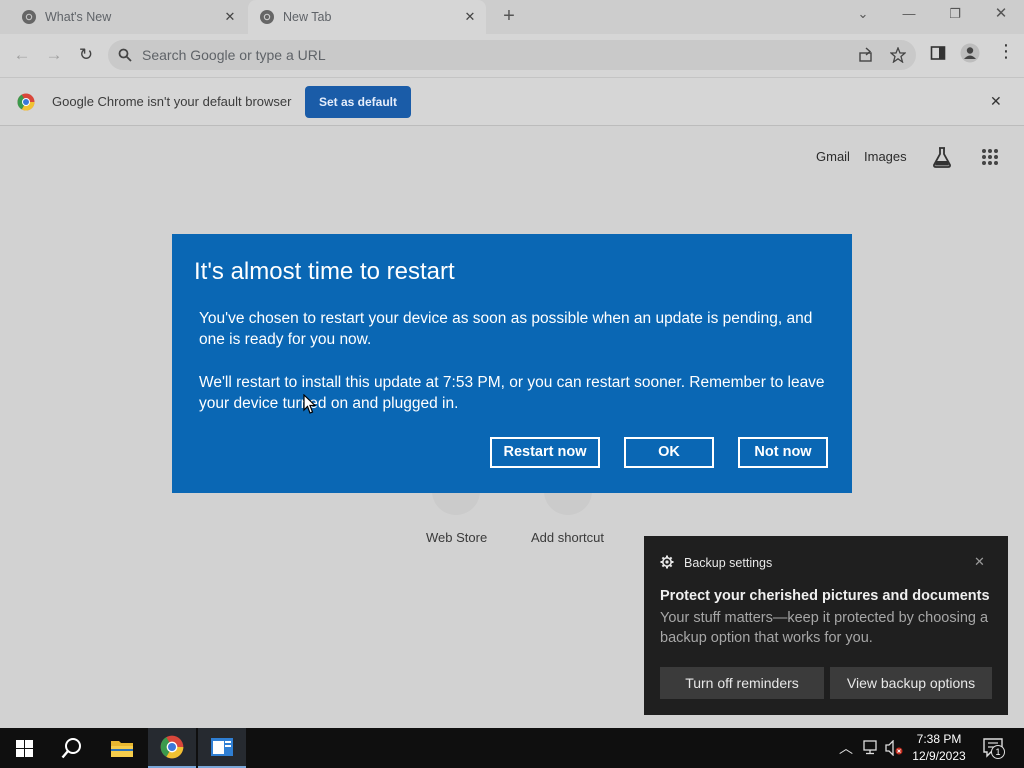 This screenshot has width=1024, height=768. Describe the element at coordinates (123, 17) in the screenshot. I see `tab-whats-new: What's New ✕` at that location.